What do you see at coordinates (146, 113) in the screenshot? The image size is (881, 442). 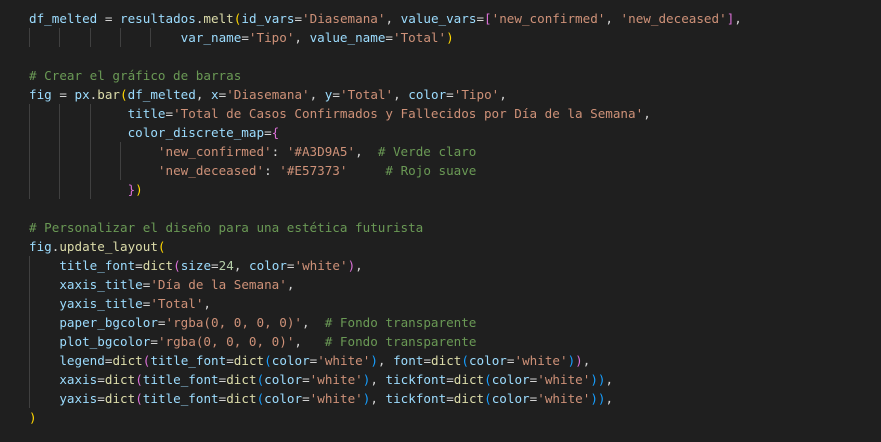 I see `identifier: title` at bounding box center [146, 113].